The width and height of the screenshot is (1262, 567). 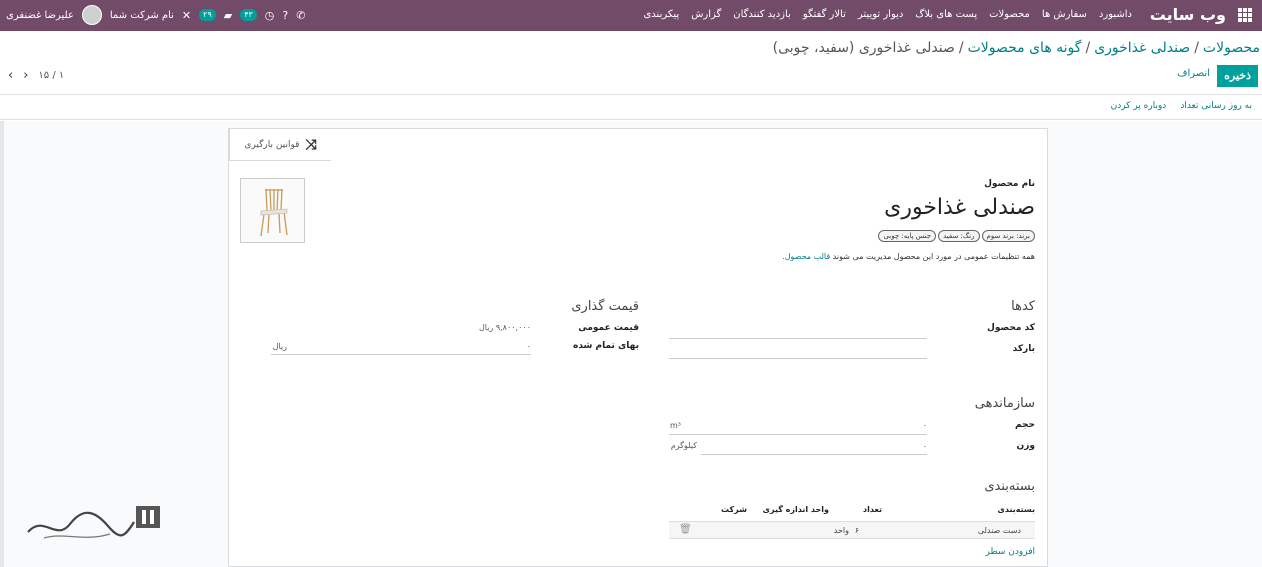 I want to click on pager-next-icon: ›, so click(x=25, y=75).